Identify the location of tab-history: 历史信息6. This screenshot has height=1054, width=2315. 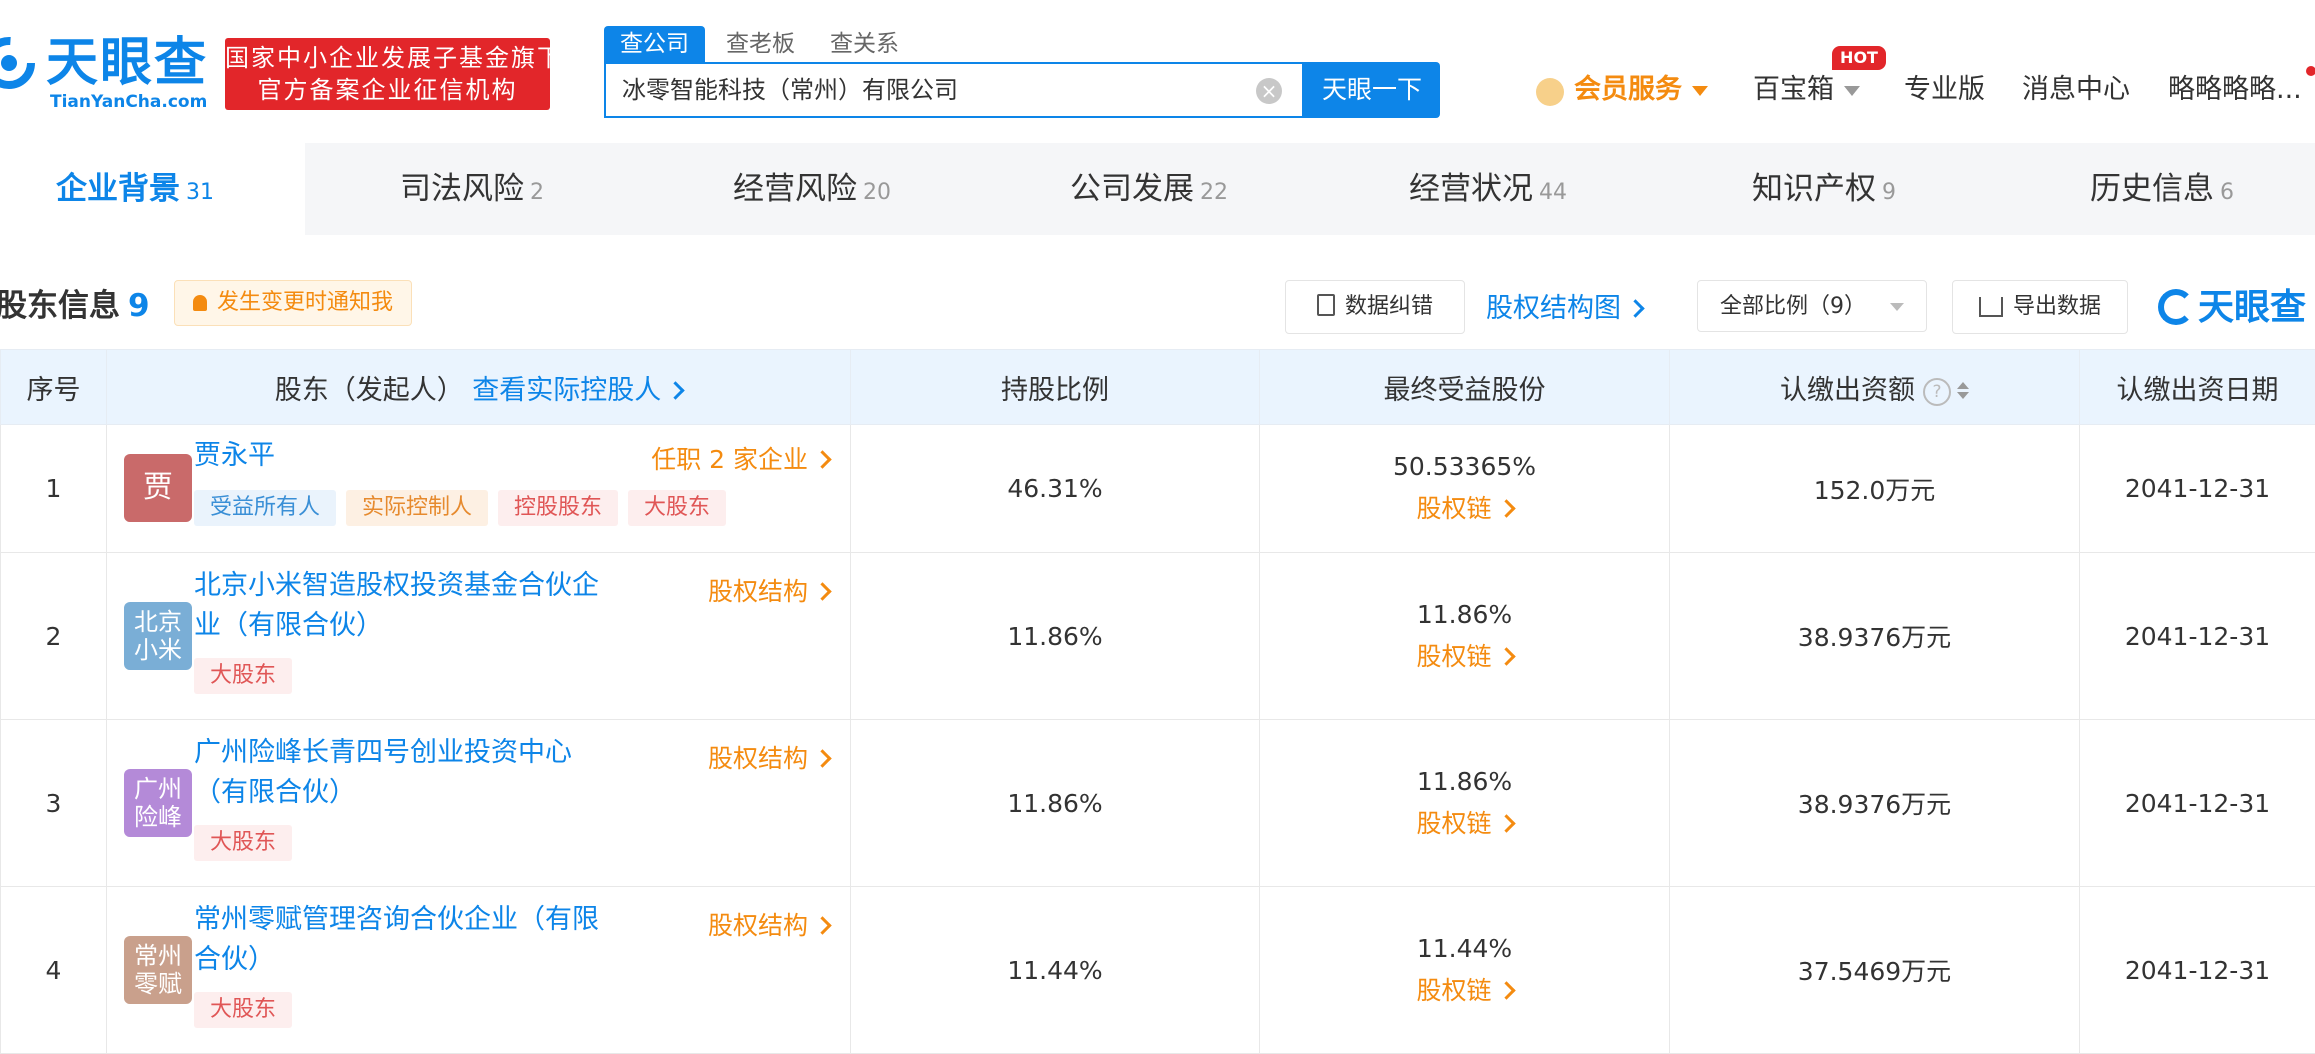
(2162, 189).